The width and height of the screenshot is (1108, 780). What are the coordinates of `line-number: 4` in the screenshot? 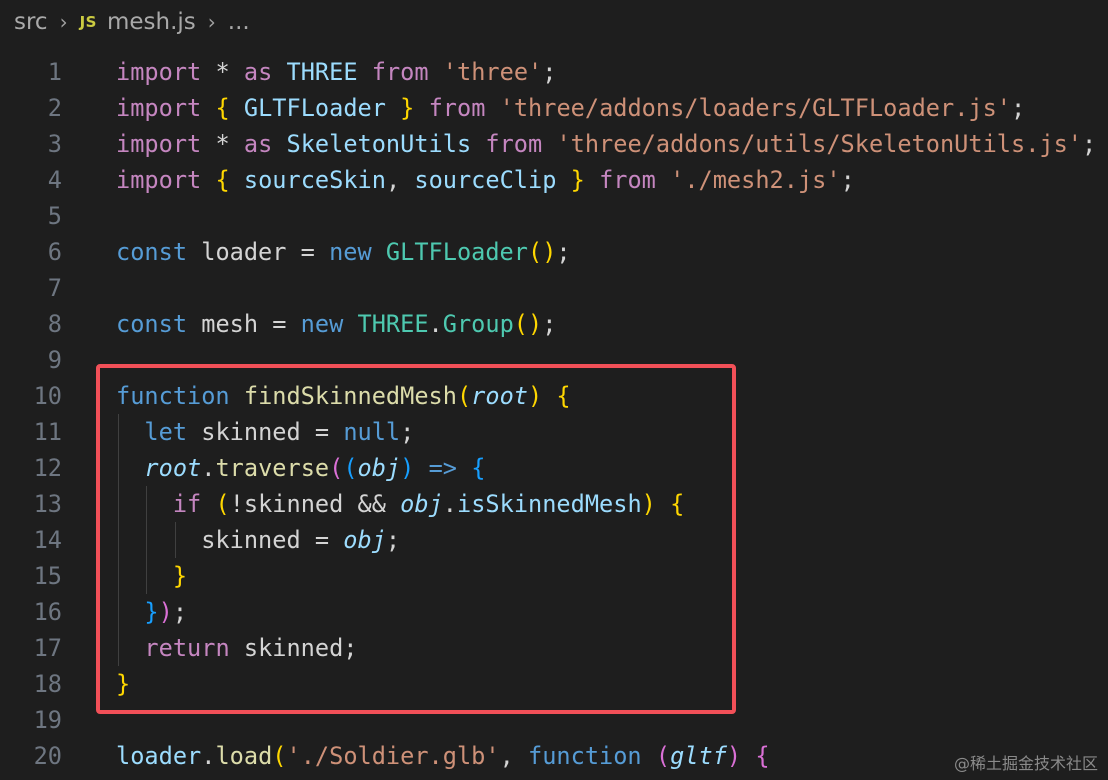 It's located at (54, 180).